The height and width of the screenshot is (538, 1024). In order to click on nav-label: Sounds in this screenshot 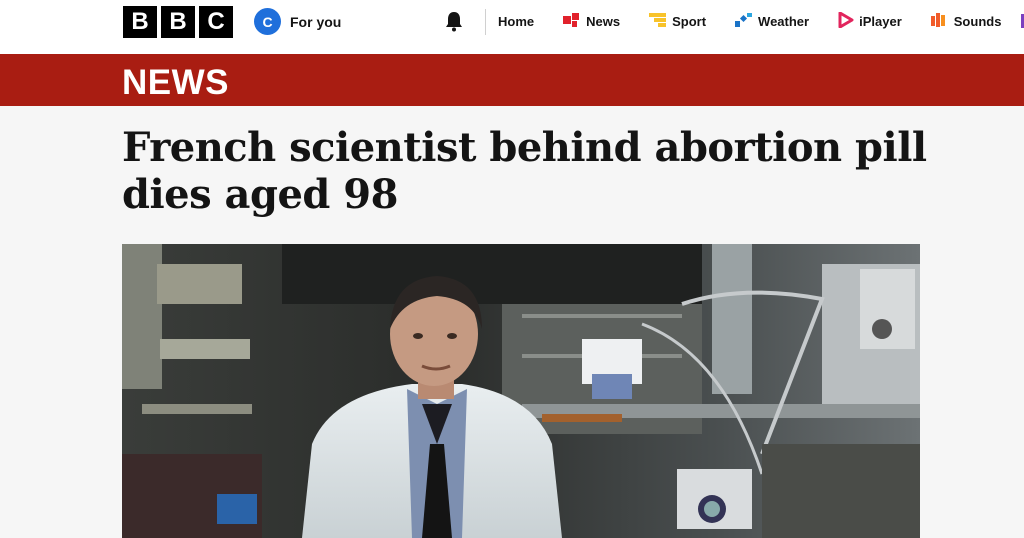, I will do `click(977, 21)`.